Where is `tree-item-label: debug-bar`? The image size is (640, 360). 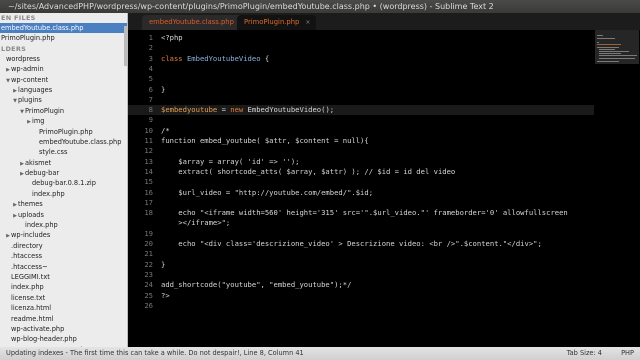
tree-item-label: debug-bar is located at coordinates (42, 173).